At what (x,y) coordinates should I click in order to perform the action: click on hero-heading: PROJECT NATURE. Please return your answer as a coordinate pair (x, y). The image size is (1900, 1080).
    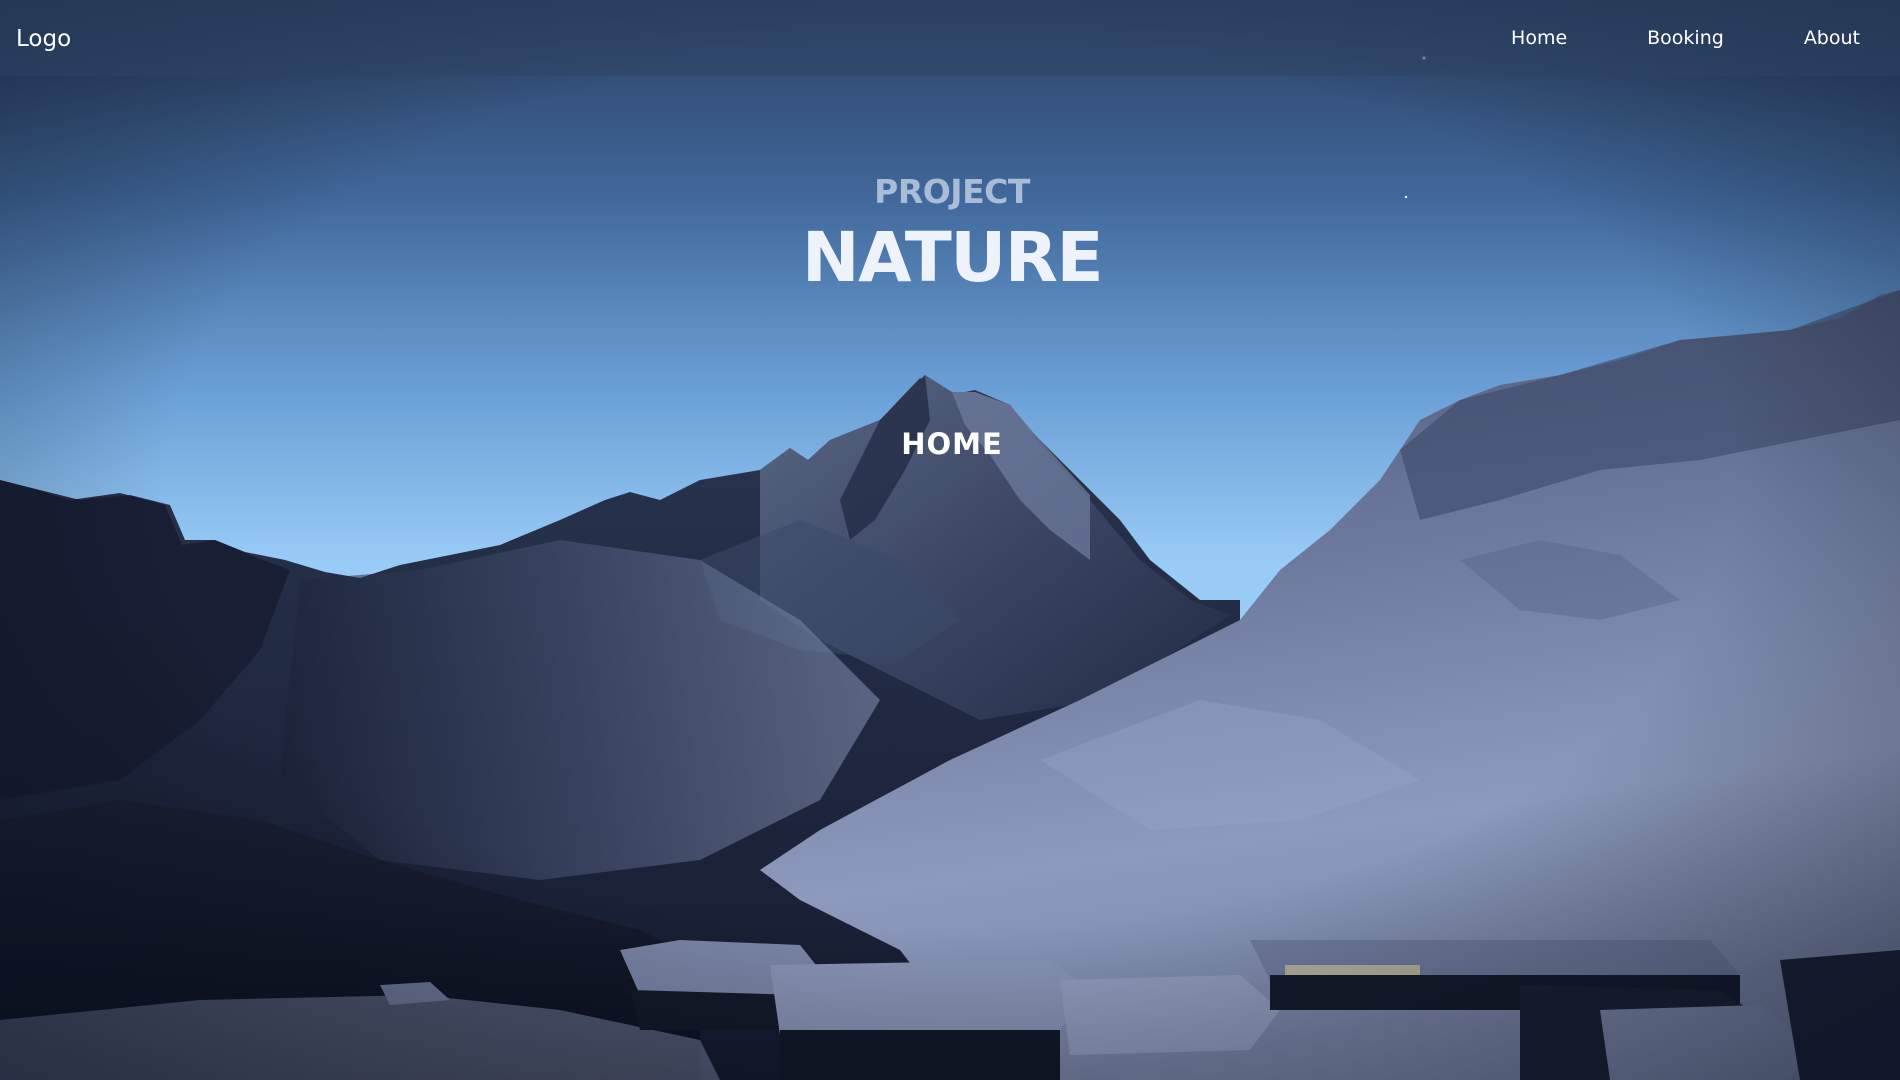
    Looking at the image, I should click on (950, 236).